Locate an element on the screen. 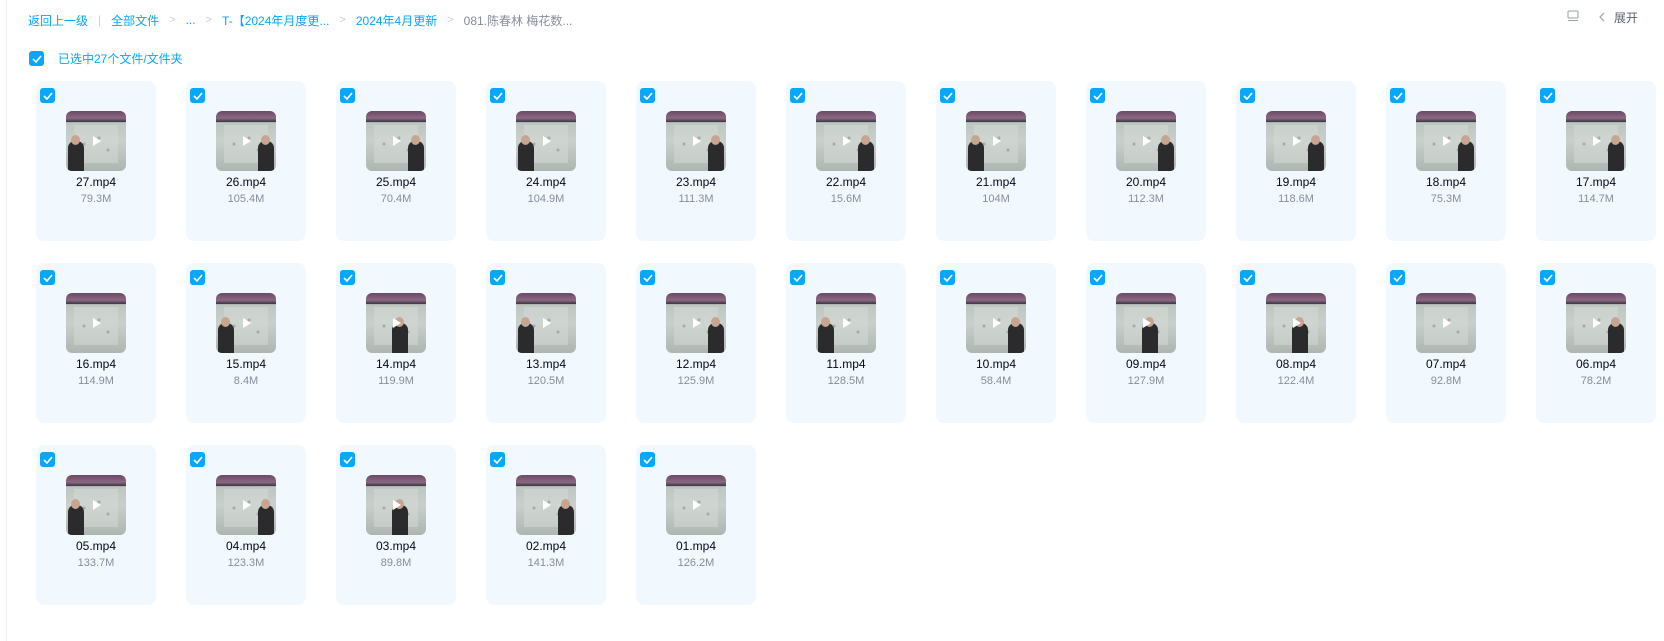 This screenshot has height=641, width=1664. file-card: 19.mp4 118.6M is located at coordinates (1296, 161).